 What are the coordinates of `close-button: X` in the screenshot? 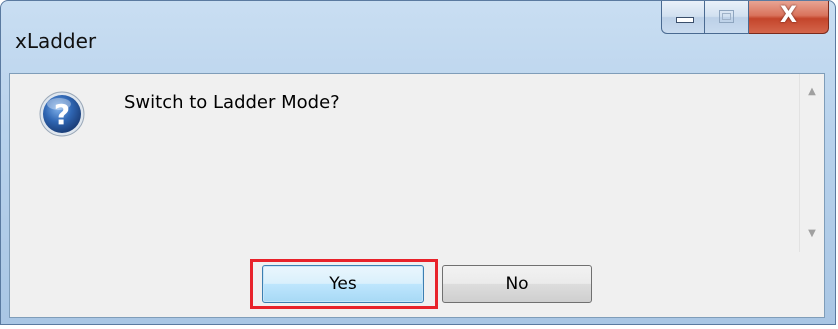 It's located at (789, 17).